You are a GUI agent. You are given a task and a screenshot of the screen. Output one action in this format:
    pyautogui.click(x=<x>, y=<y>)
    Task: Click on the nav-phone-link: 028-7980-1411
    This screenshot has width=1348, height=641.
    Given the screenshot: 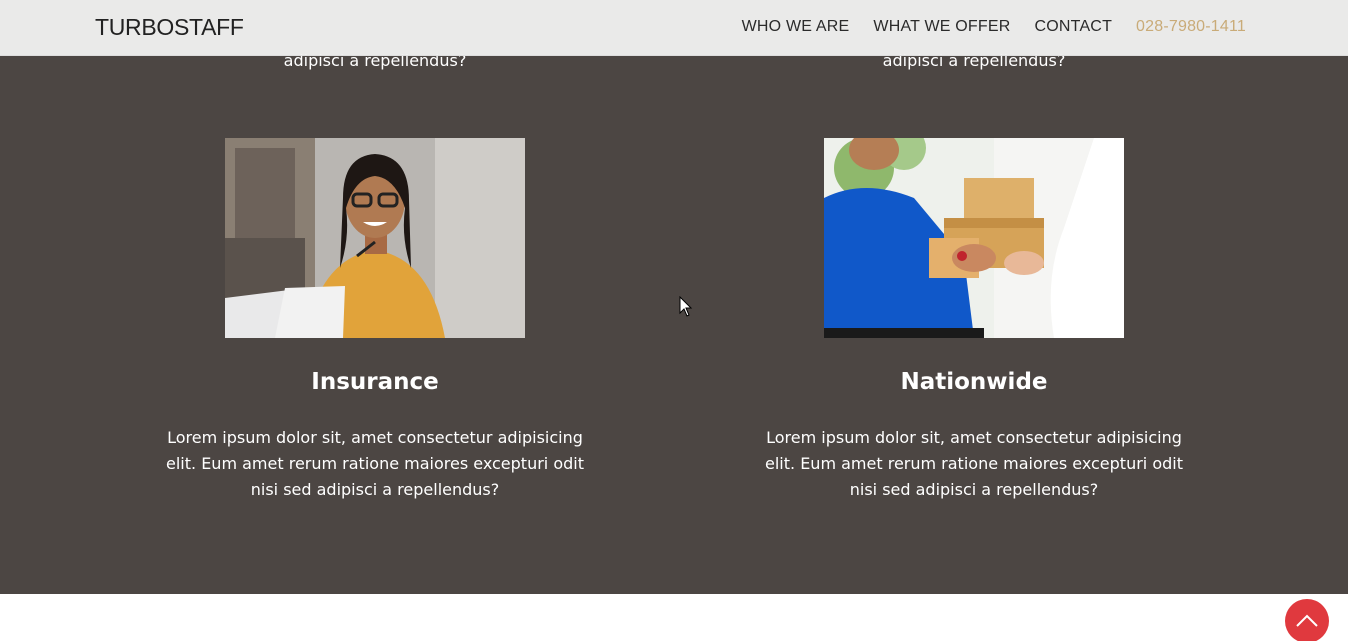 What is the action you would take?
    pyautogui.click(x=1191, y=27)
    